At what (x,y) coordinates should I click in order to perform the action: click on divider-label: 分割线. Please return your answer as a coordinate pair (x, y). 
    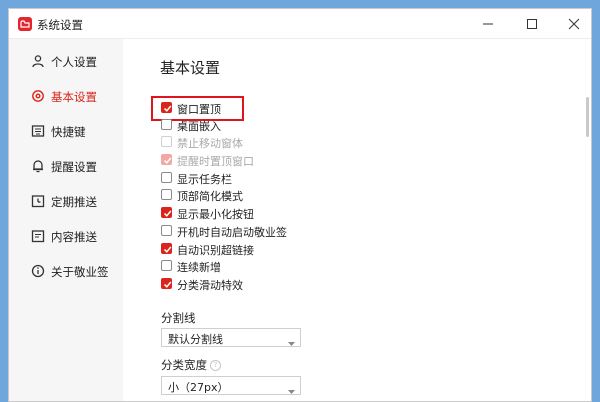
    Looking at the image, I should click on (178, 318).